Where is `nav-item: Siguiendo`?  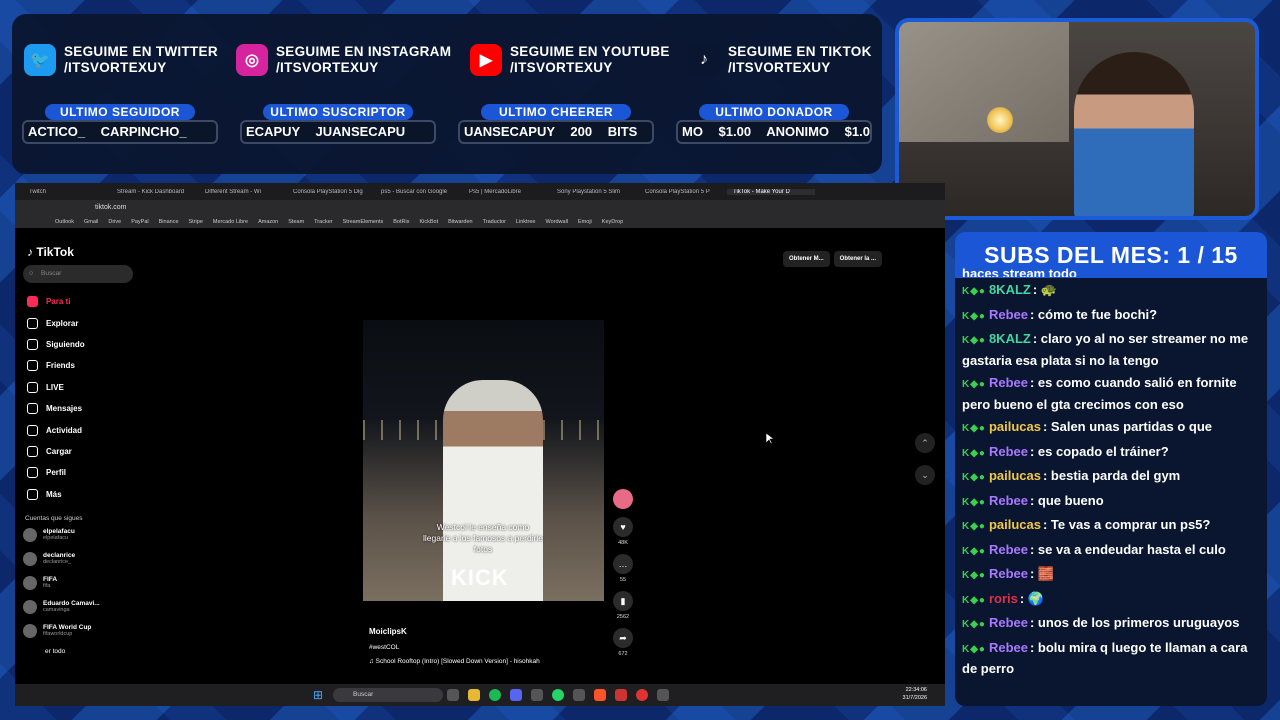 nav-item: Siguiendo is located at coordinates (78, 344).